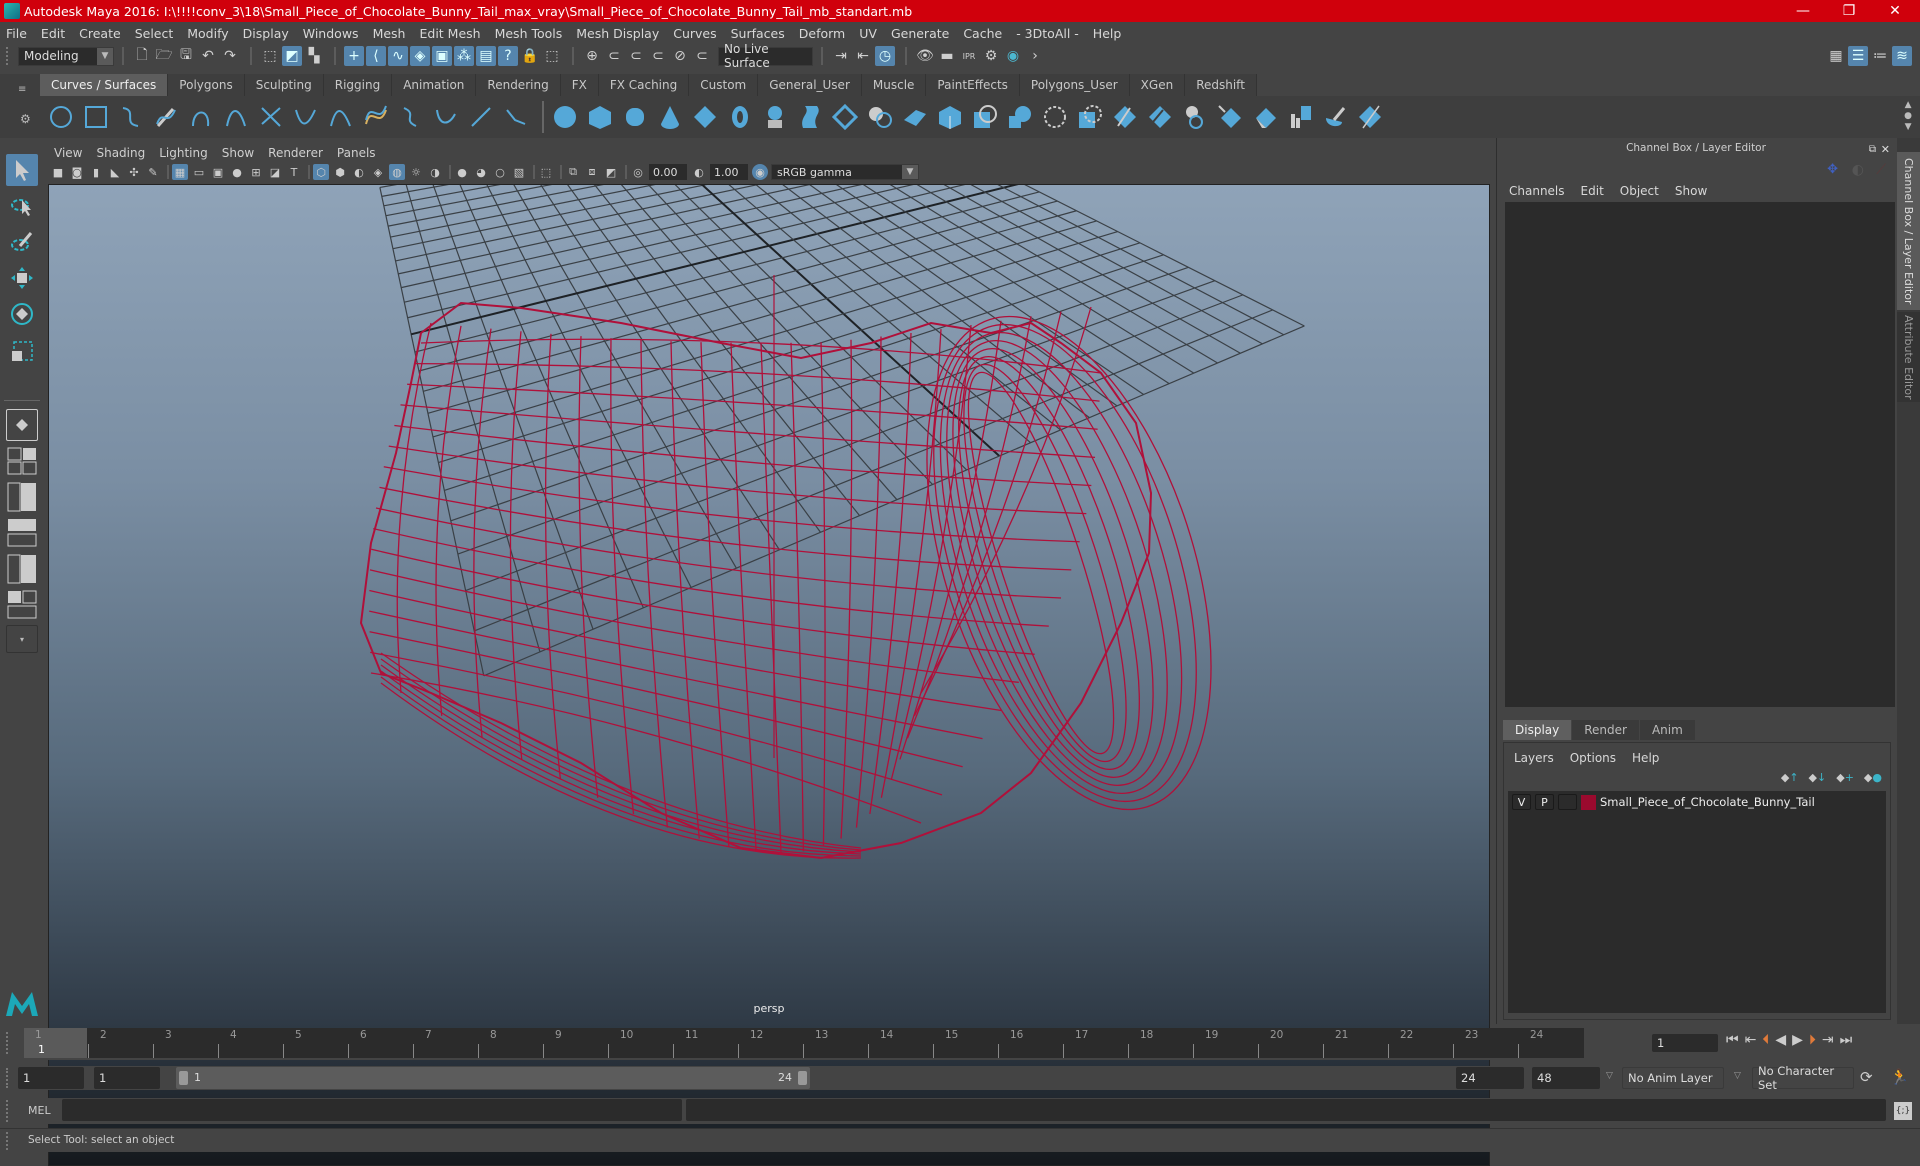 This screenshot has height=1166, width=1920. I want to click on pencil-curve-icon, so click(166, 117).